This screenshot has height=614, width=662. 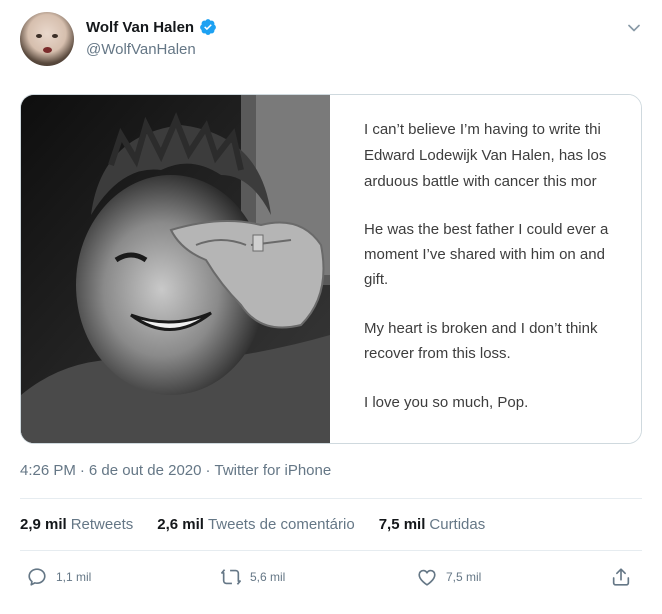 What do you see at coordinates (446, 402) in the screenshot?
I see `note-line: I love you so much, Pop.` at bounding box center [446, 402].